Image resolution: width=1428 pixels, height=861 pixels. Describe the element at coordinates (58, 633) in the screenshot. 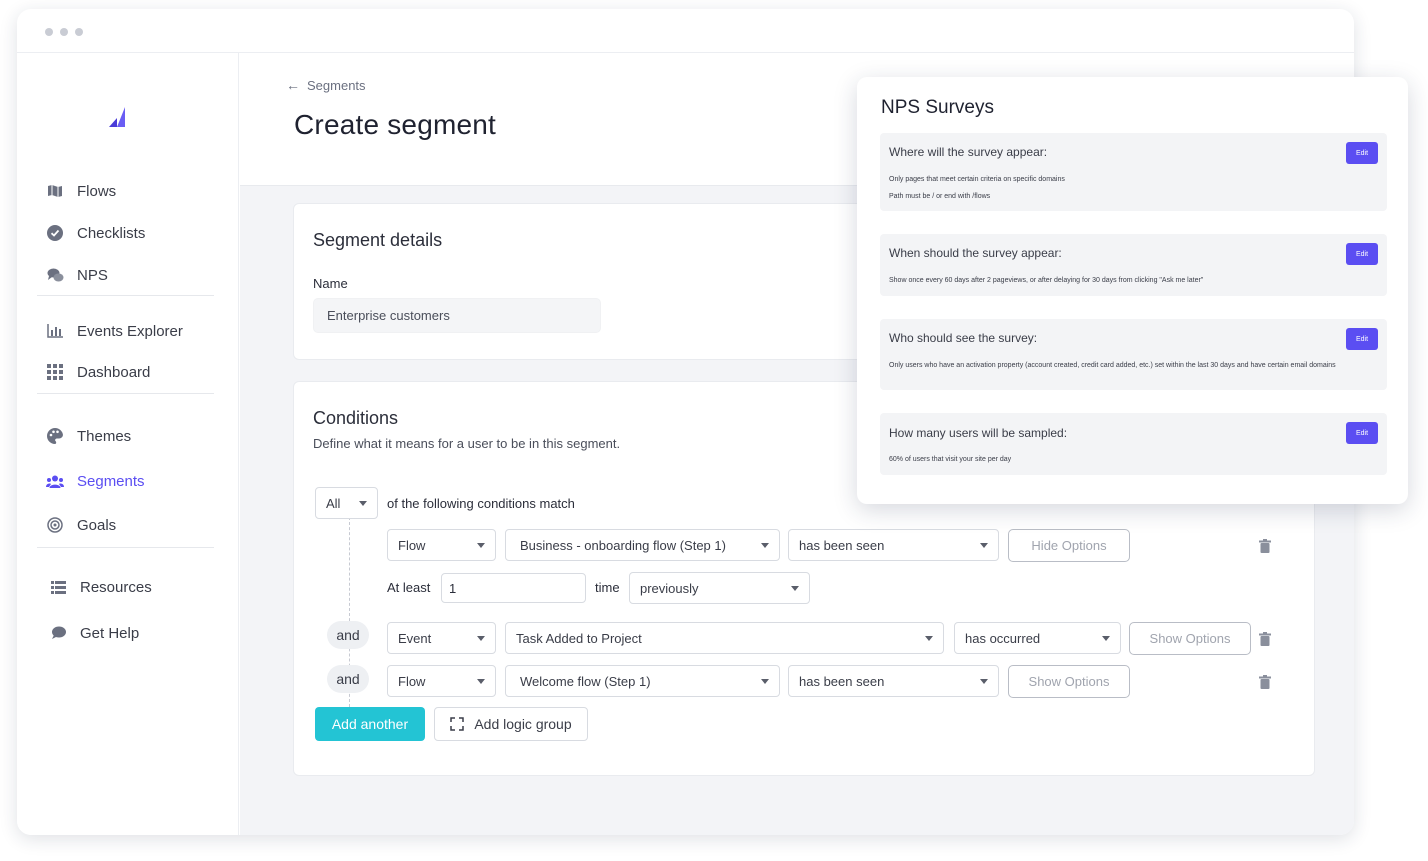

I see `chat-icon` at that location.